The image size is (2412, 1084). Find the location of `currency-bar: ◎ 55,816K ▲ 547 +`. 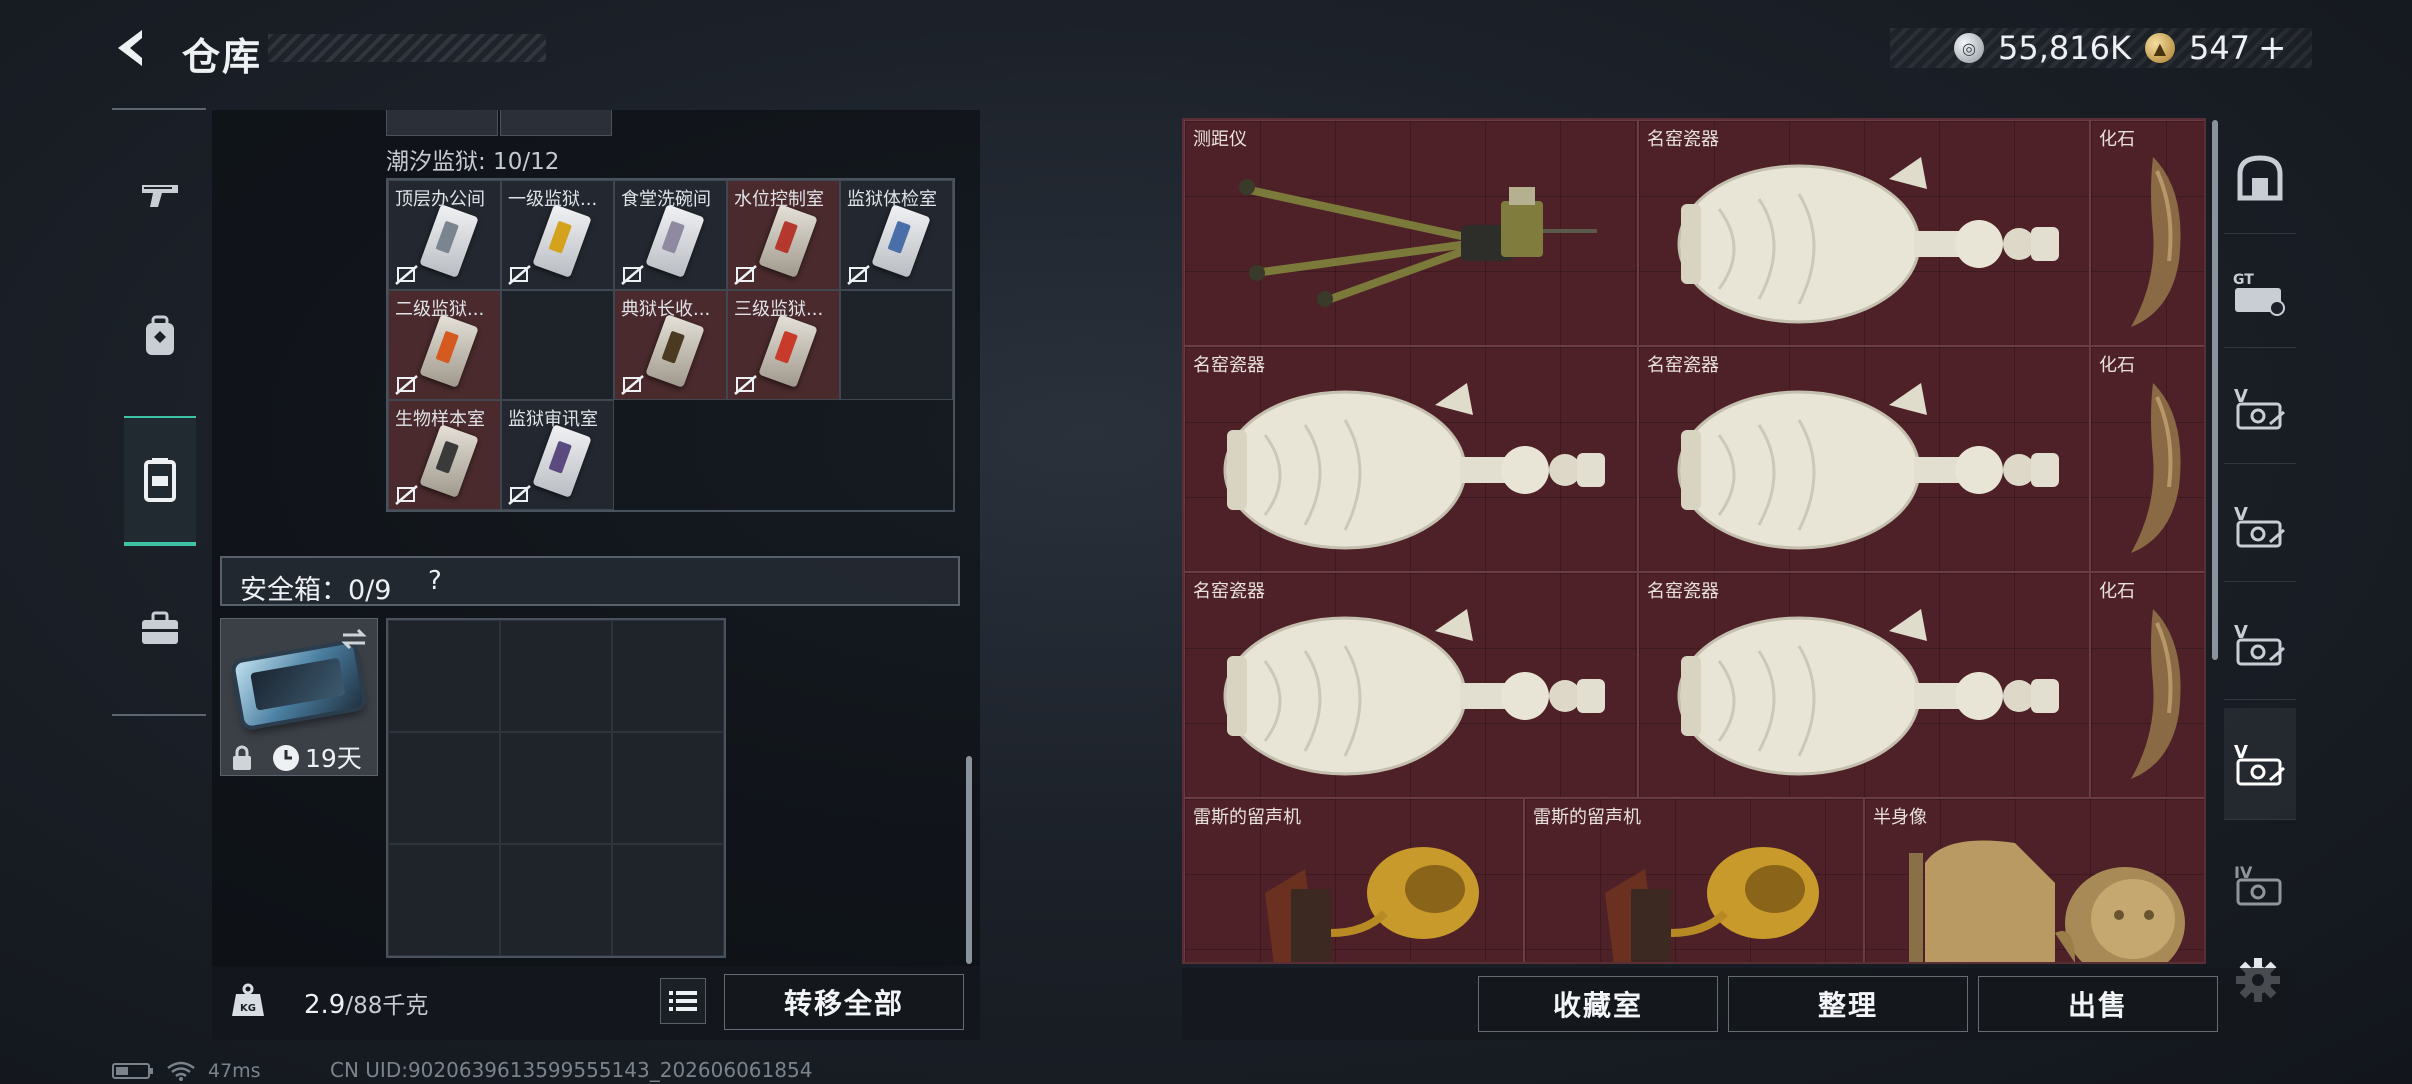

currency-bar: ◎ 55,816K ▲ 547 + is located at coordinates (2101, 48).